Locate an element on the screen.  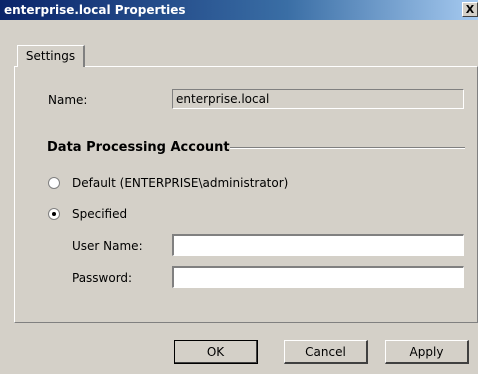
specified-account-radio is located at coordinates (54, 214).